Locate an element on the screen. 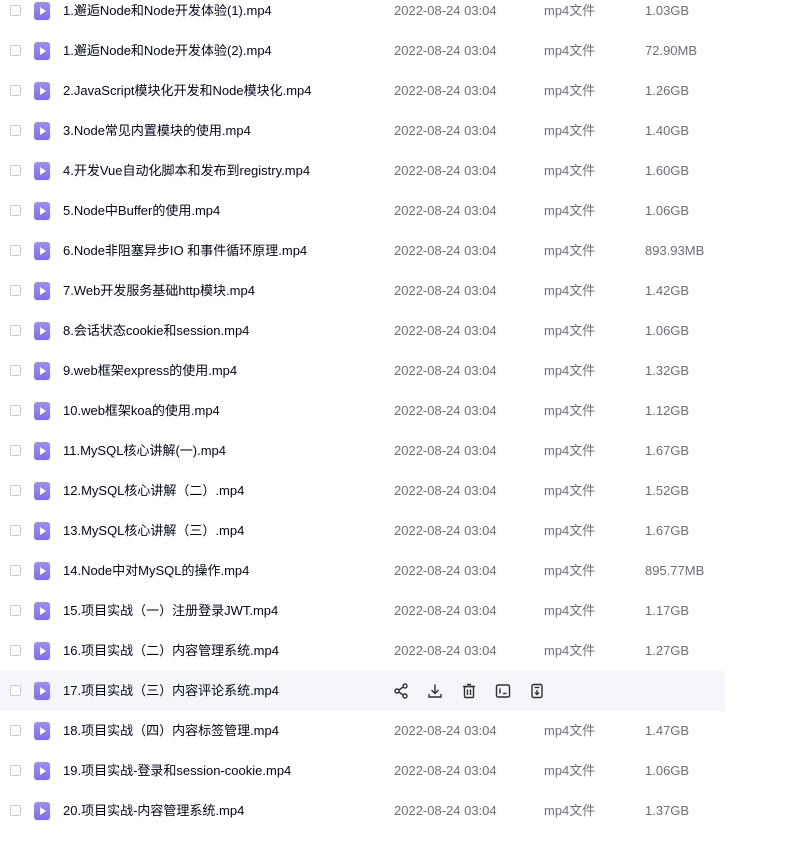 This screenshot has width=803, height=841. file-name: 2.JavaScript模块化开发和Node模块化.mp4 is located at coordinates (187, 91).